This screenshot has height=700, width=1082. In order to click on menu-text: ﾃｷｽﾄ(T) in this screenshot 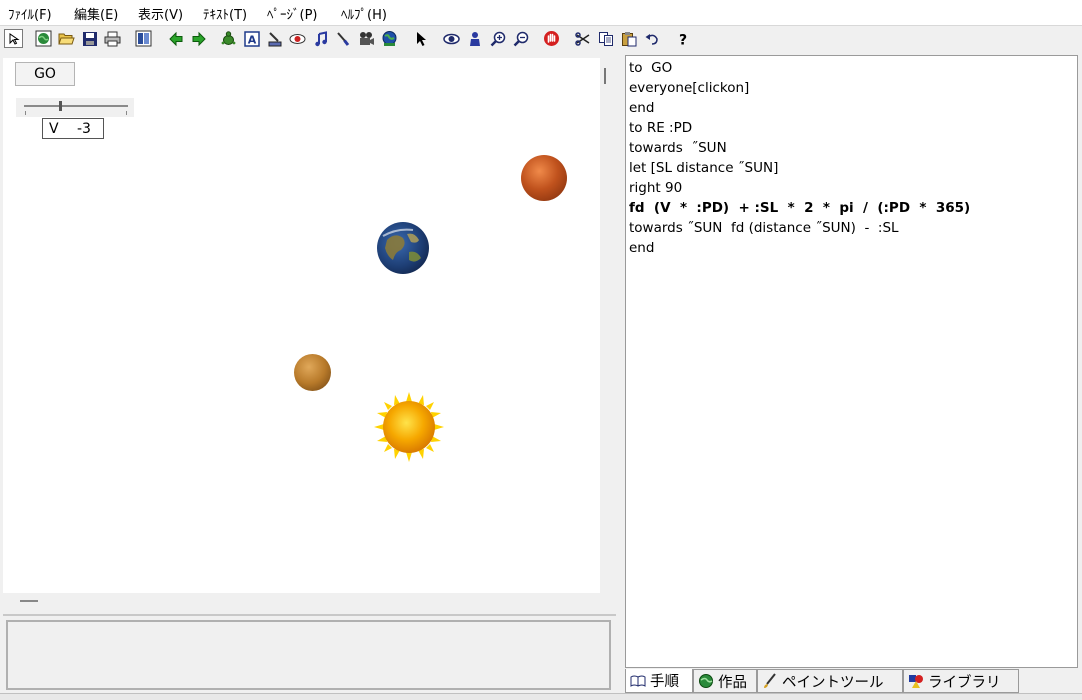, I will do `click(225, 13)`.